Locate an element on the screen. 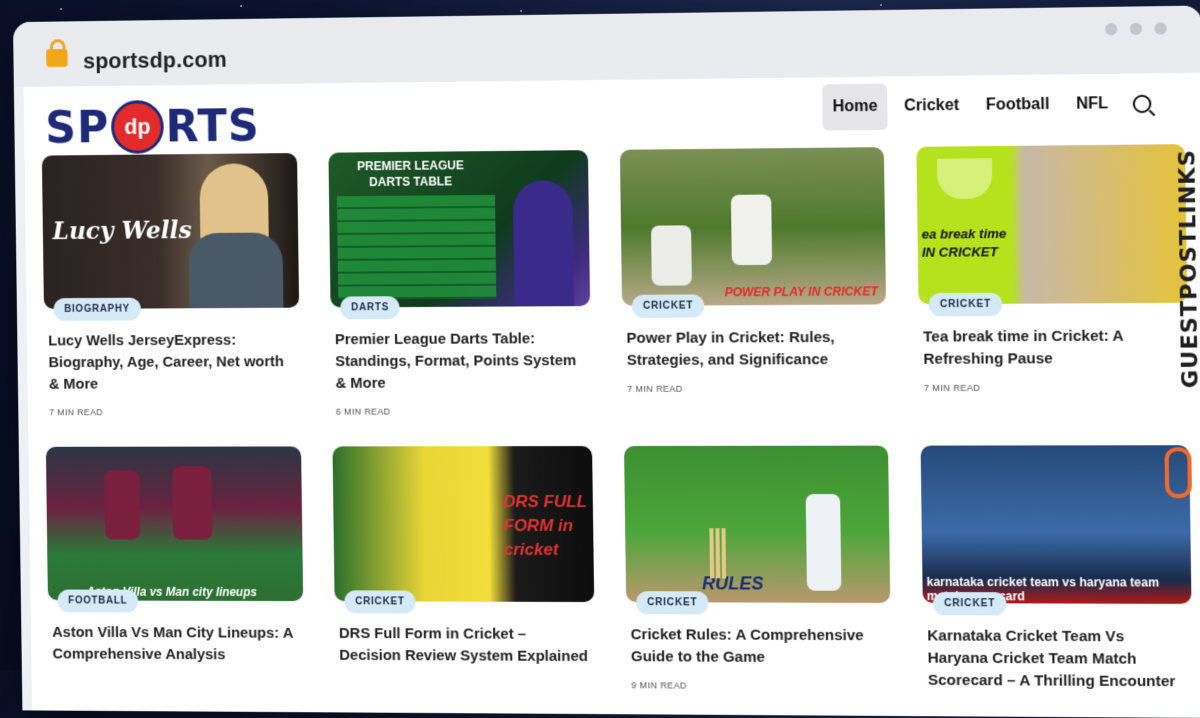 The image size is (1200, 718). nav-football: Football is located at coordinates (1017, 106).